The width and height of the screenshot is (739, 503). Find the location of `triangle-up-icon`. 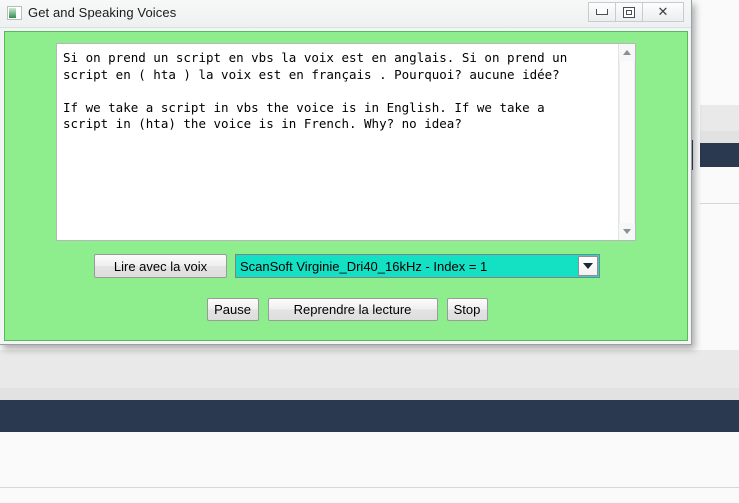

triangle-up-icon is located at coordinates (627, 52).